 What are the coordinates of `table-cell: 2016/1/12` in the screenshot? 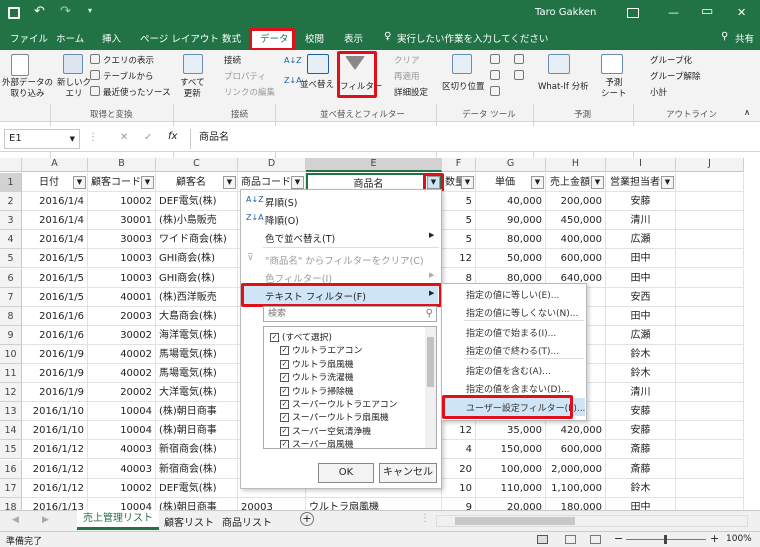 It's located at (55, 469).